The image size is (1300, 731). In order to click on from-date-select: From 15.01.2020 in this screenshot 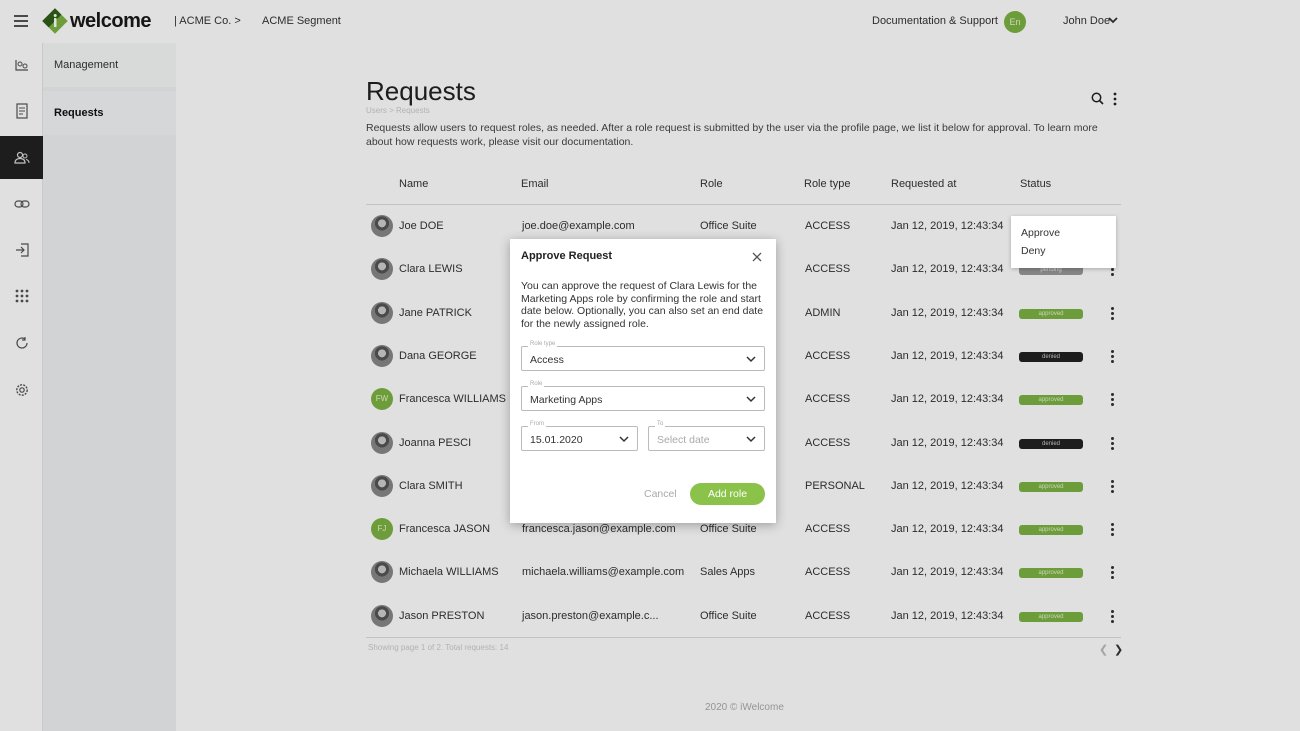, I will do `click(579, 436)`.